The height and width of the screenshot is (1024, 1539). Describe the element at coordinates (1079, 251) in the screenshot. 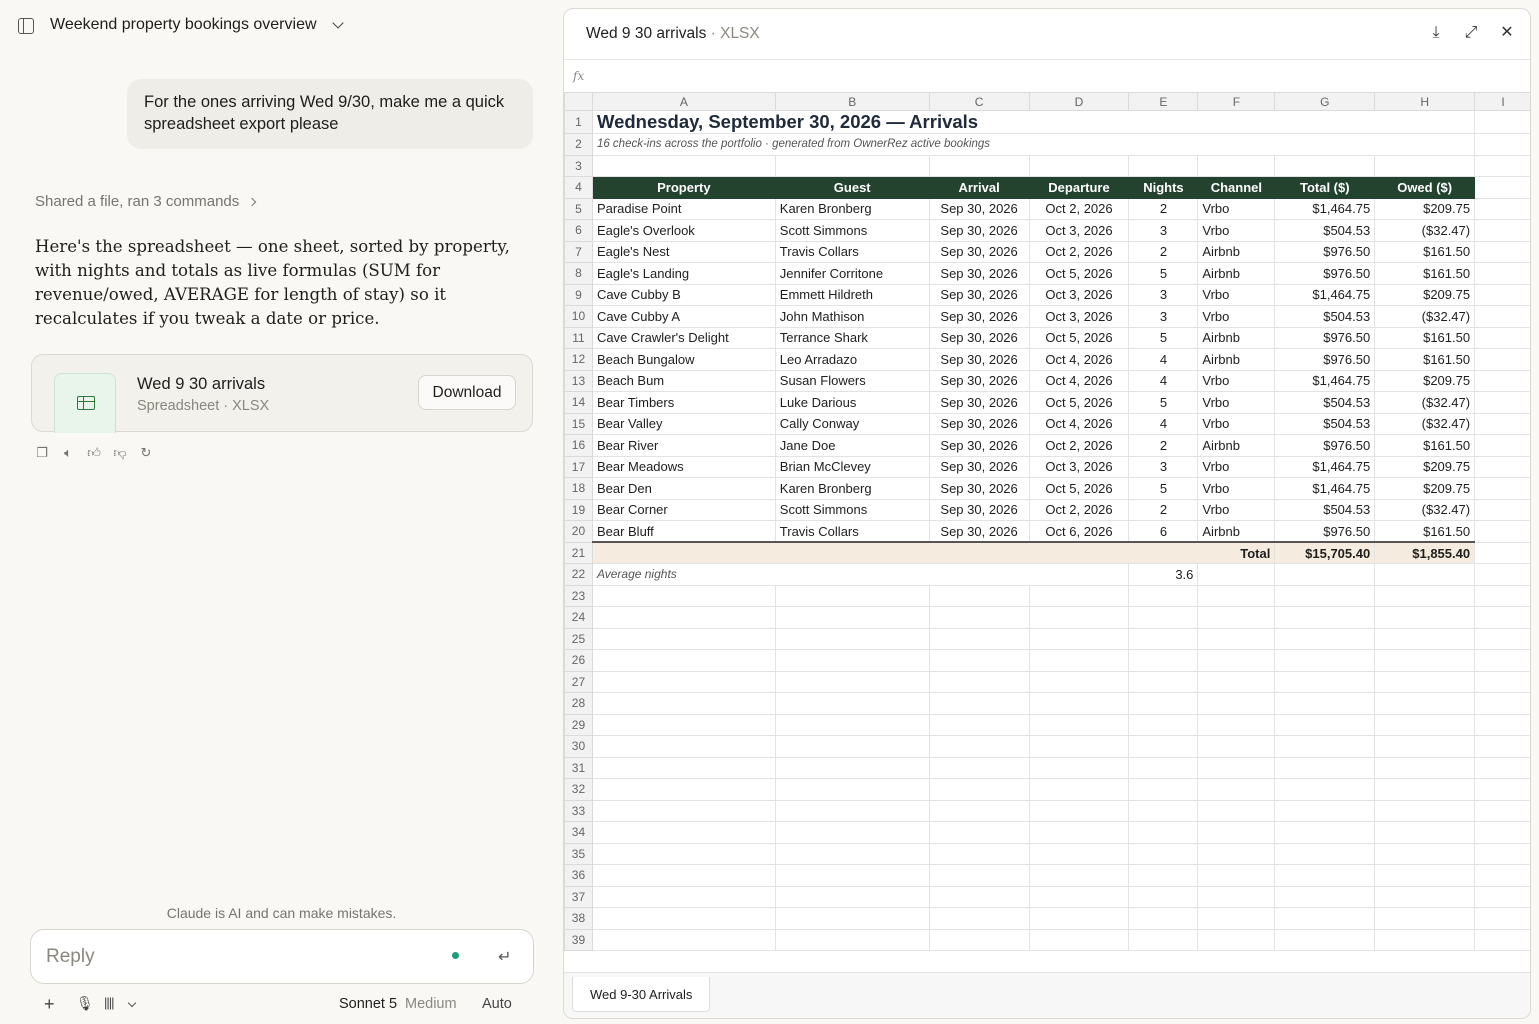

I see `cell: Oct 2, 2026` at that location.